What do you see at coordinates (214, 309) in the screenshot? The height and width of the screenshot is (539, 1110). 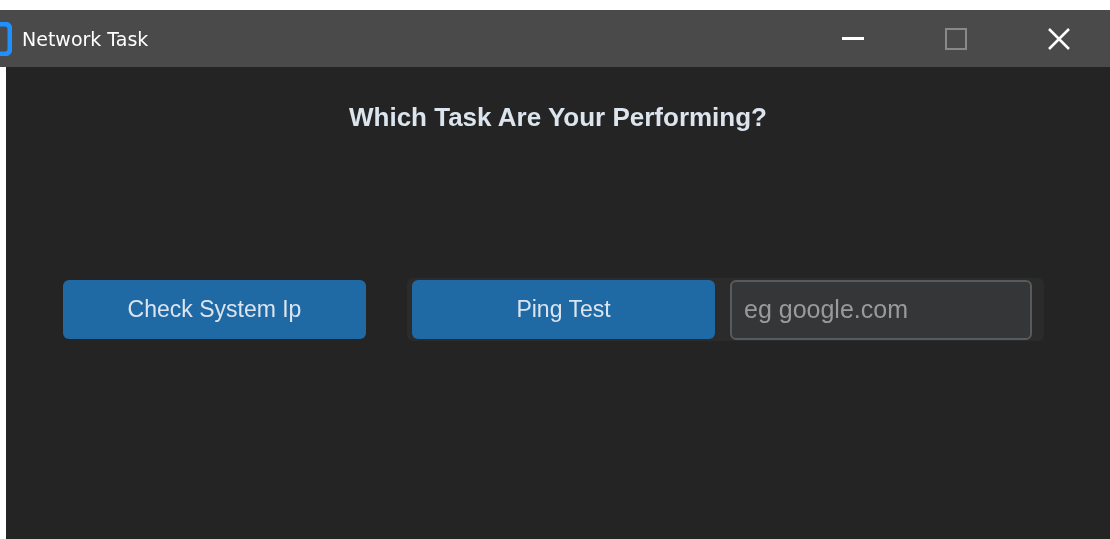 I see `check-ip-button: Check System Ip` at bounding box center [214, 309].